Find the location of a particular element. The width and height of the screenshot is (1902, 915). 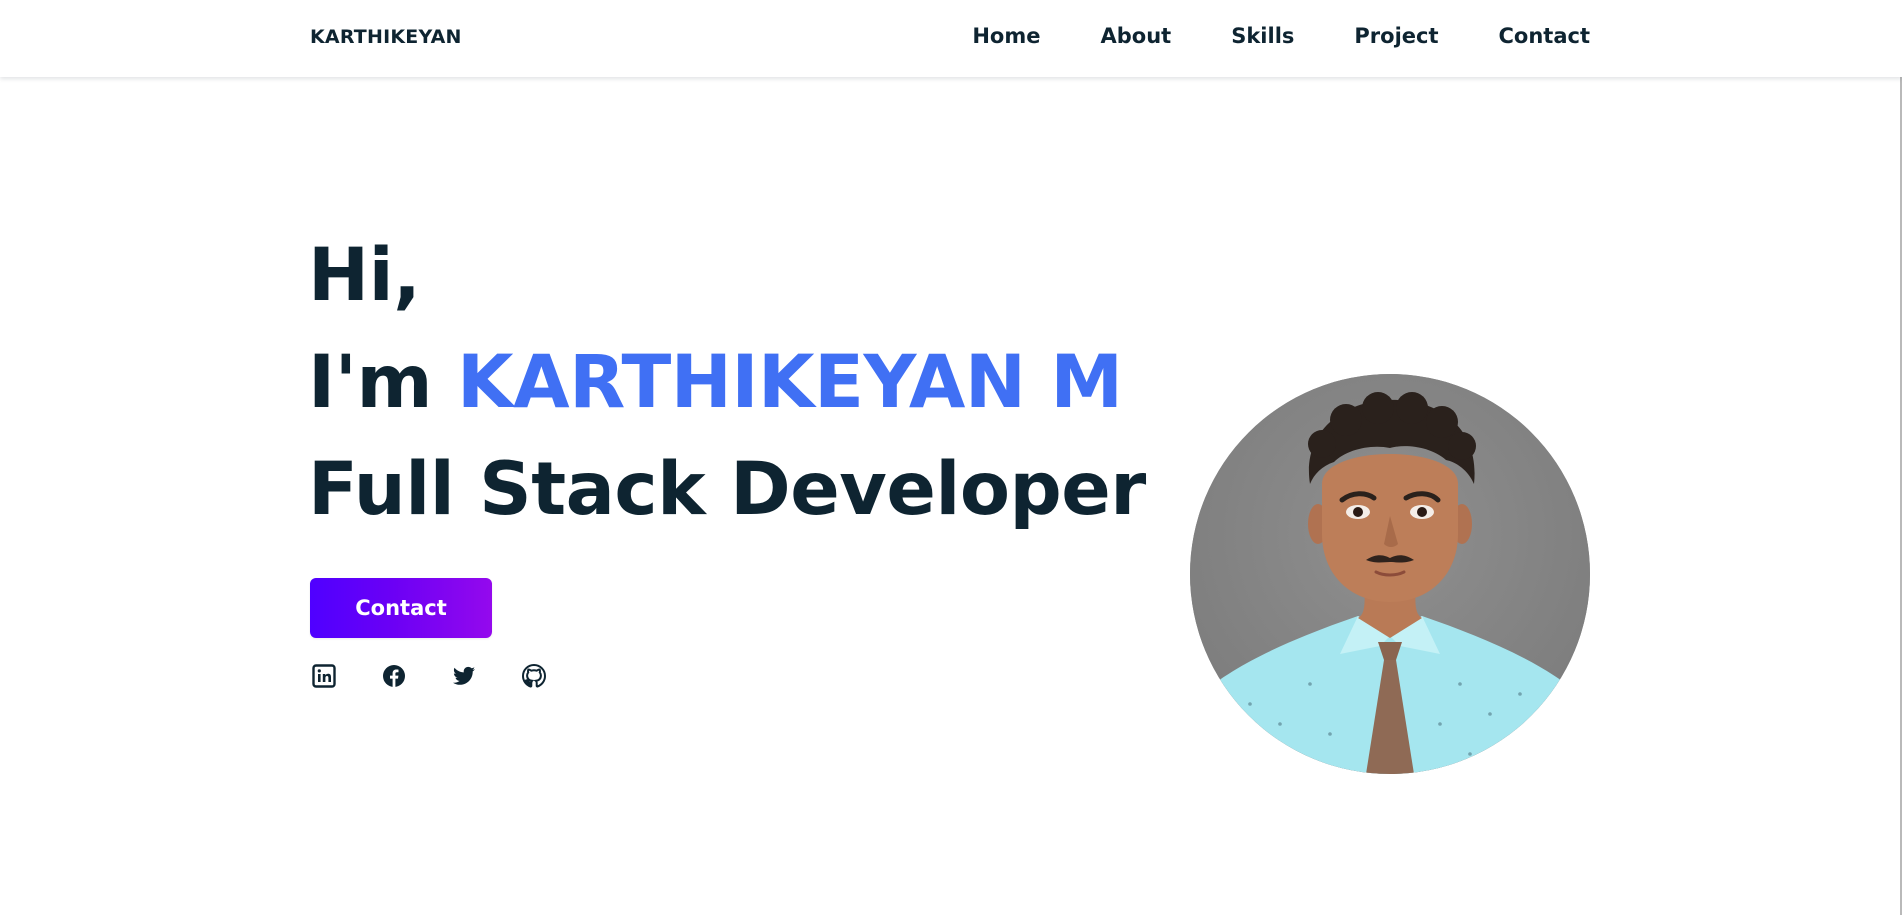

linkedin-icon is located at coordinates (324, 676).